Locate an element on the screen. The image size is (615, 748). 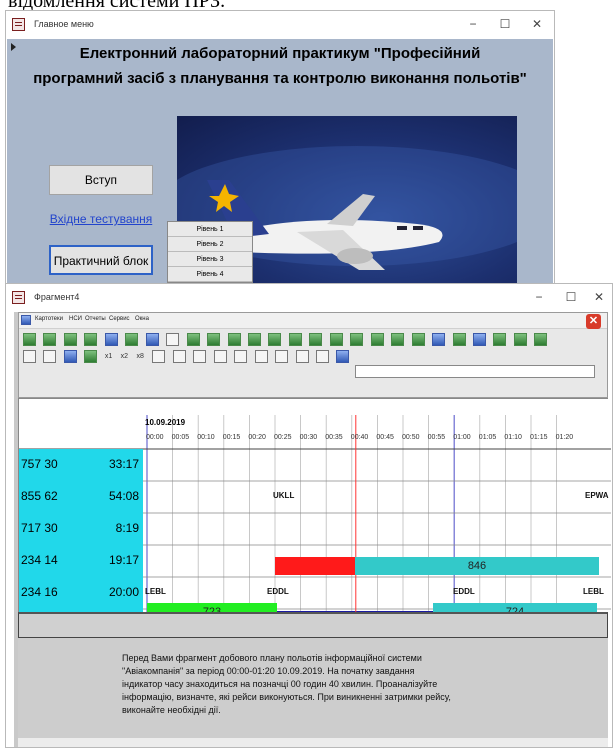
flight-row-label: 717 30 8:19 is located at coordinates (81, 529).